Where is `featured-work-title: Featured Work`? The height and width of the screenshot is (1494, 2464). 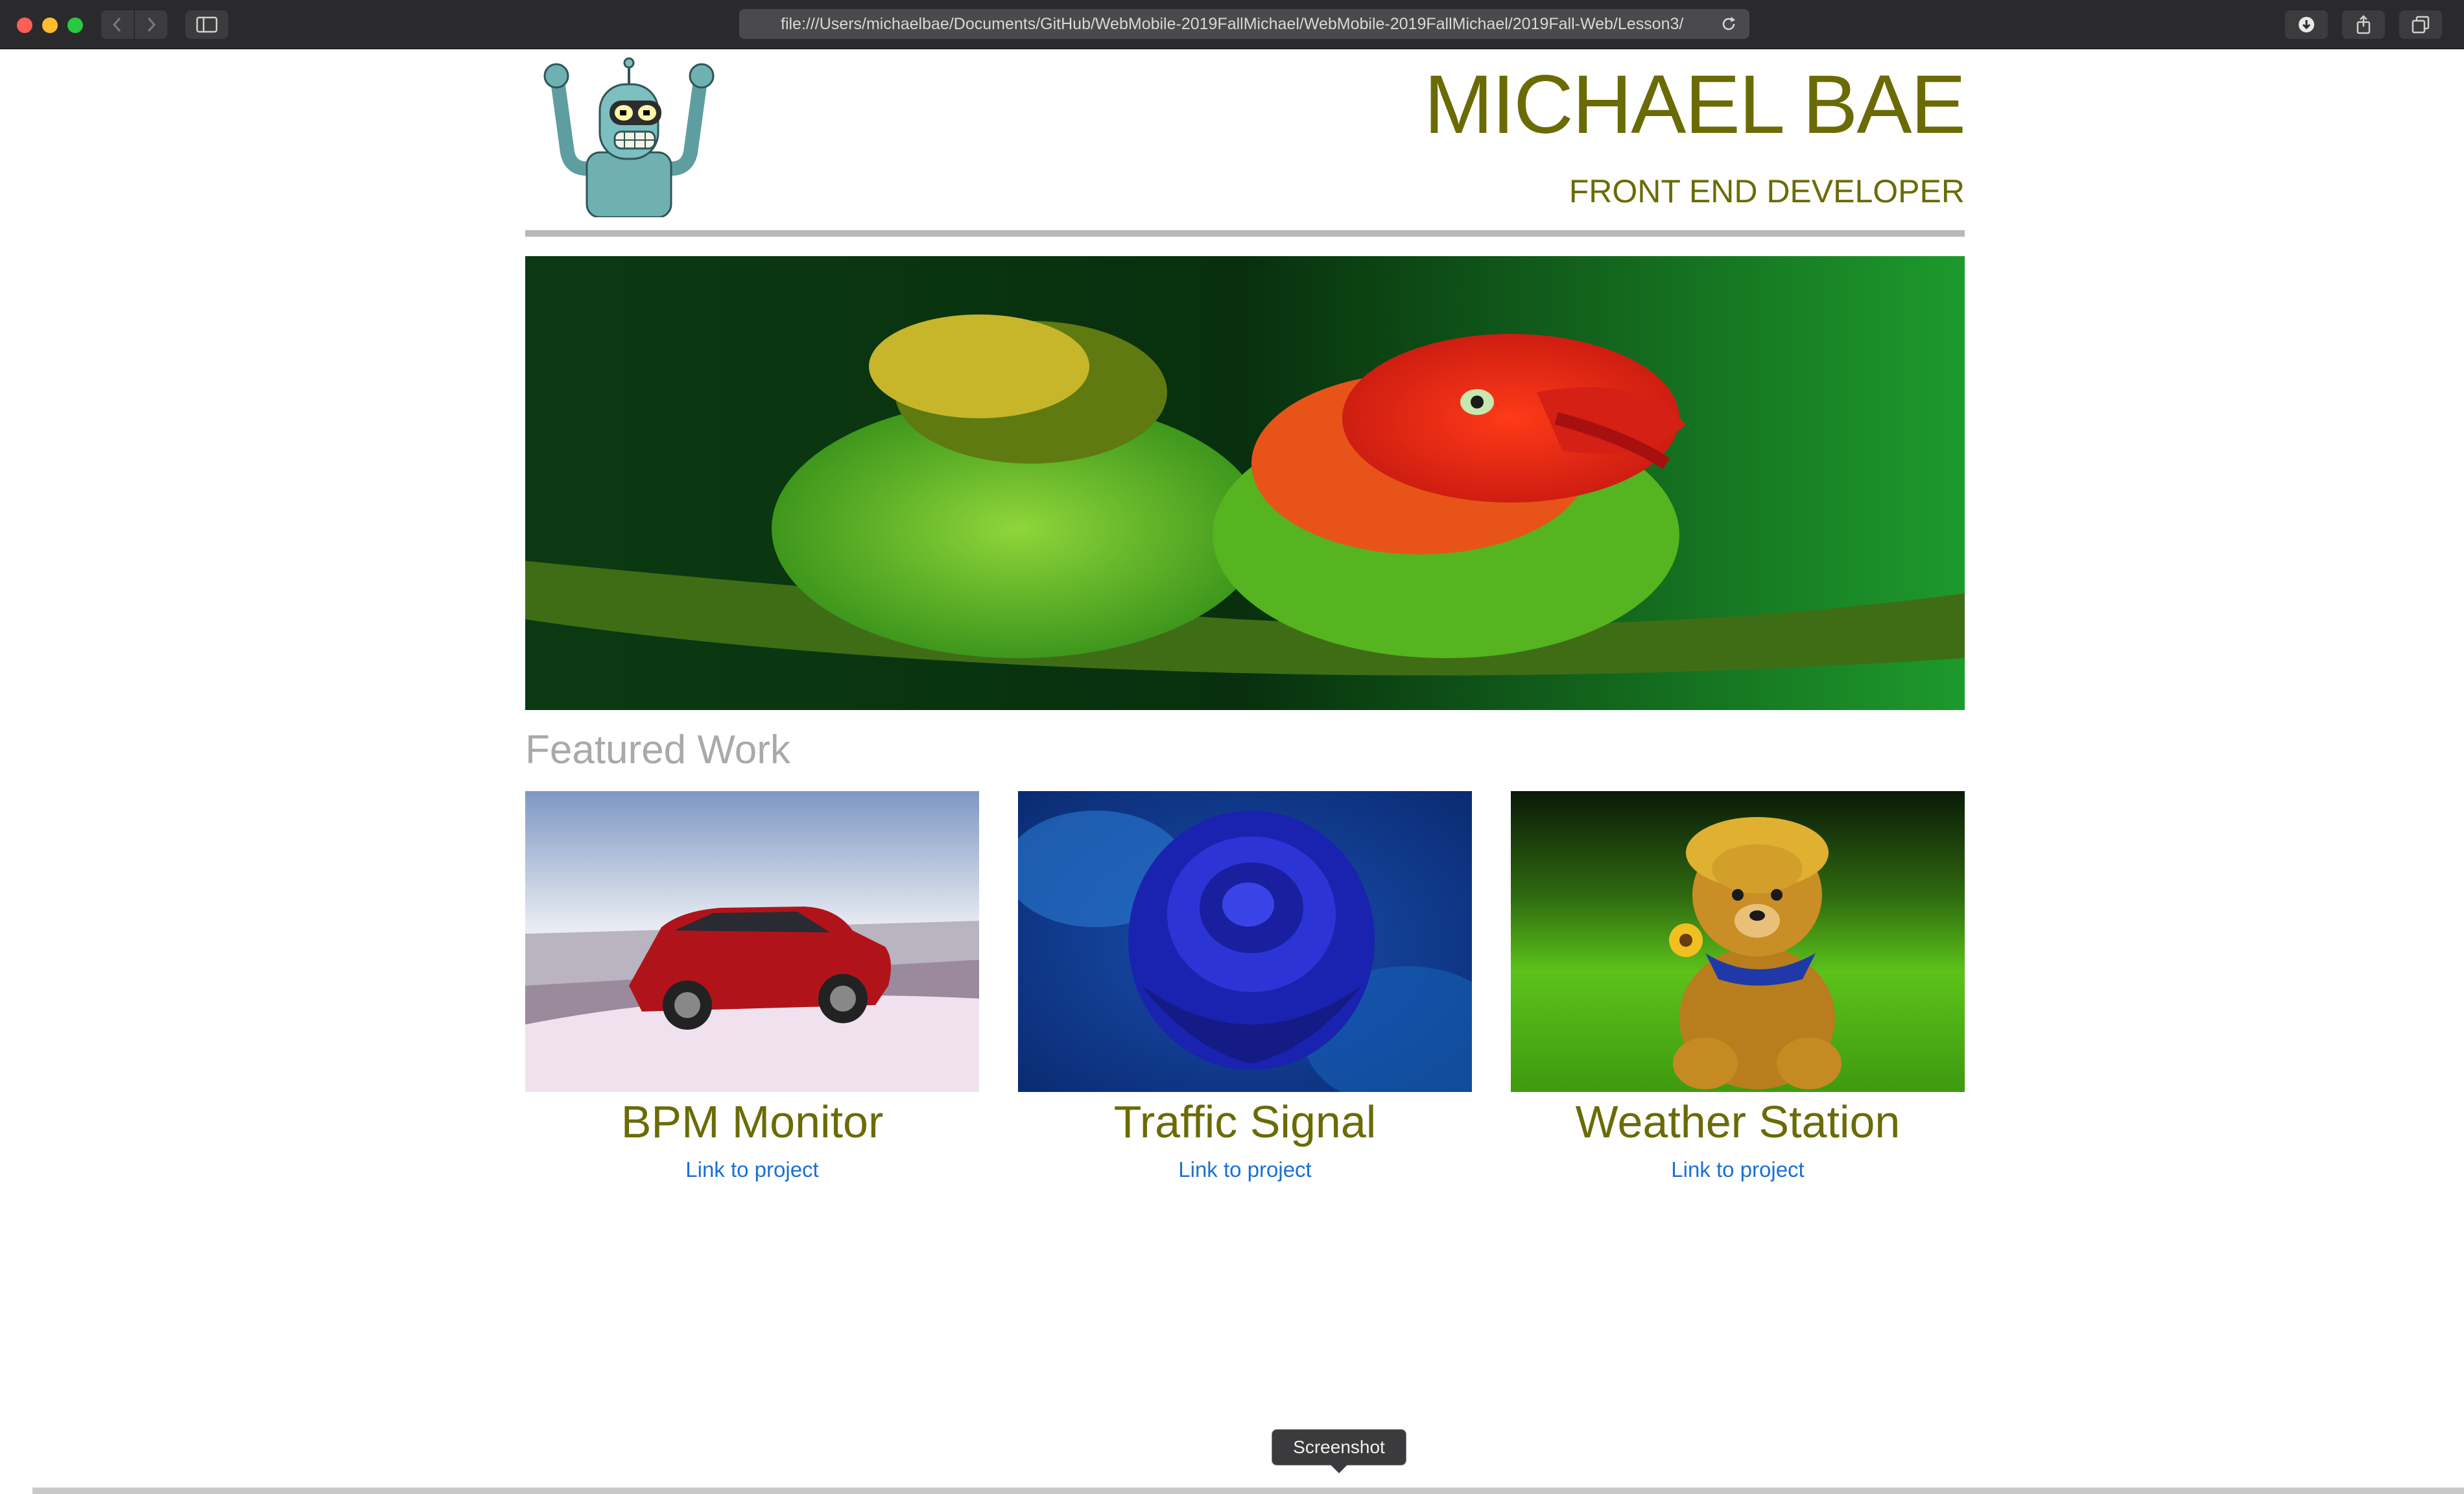 featured-work-title: Featured Work is located at coordinates (657, 750).